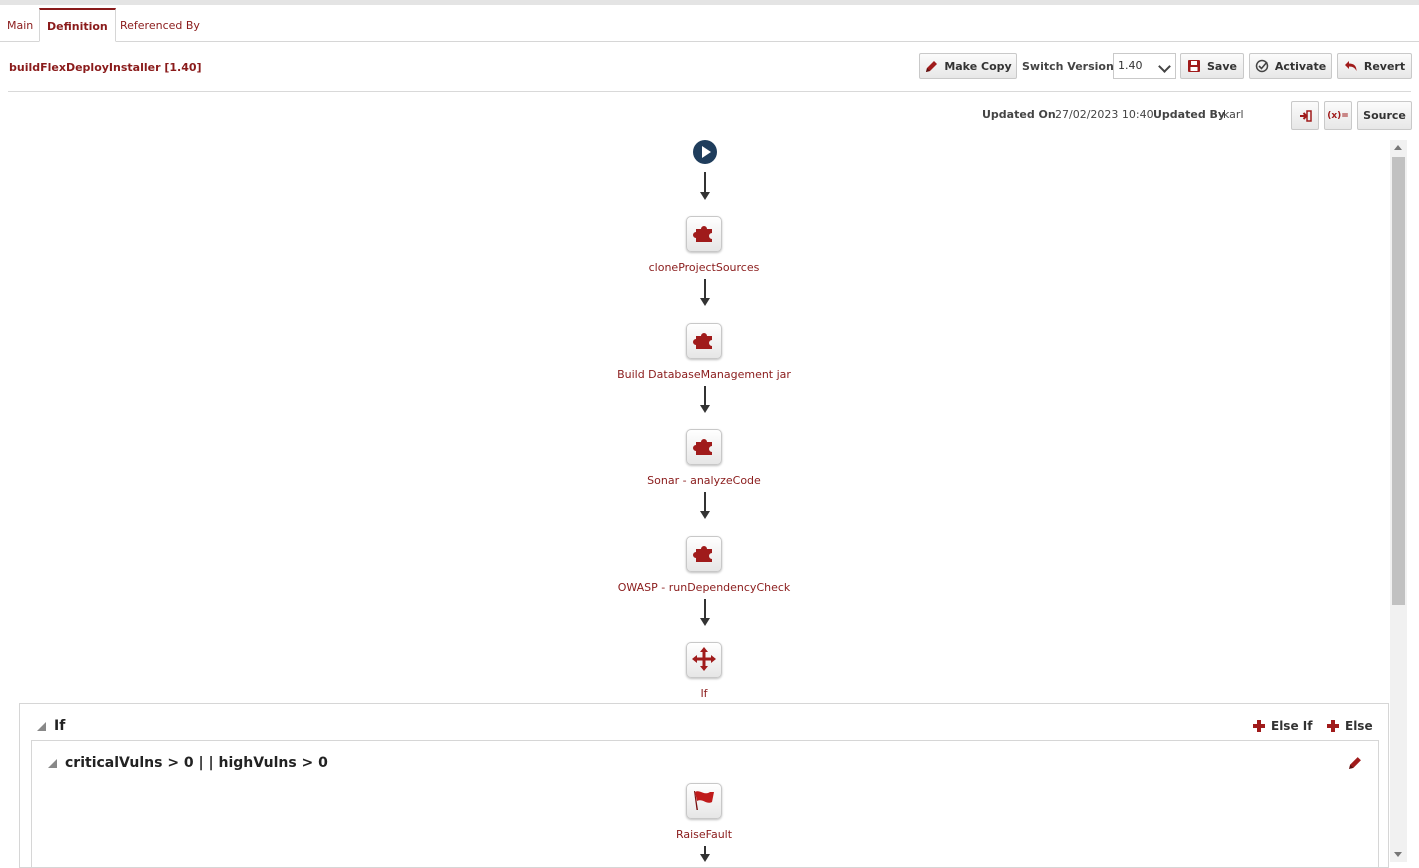  What do you see at coordinates (704, 693) in the screenshot?
I see `step-label: If` at bounding box center [704, 693].